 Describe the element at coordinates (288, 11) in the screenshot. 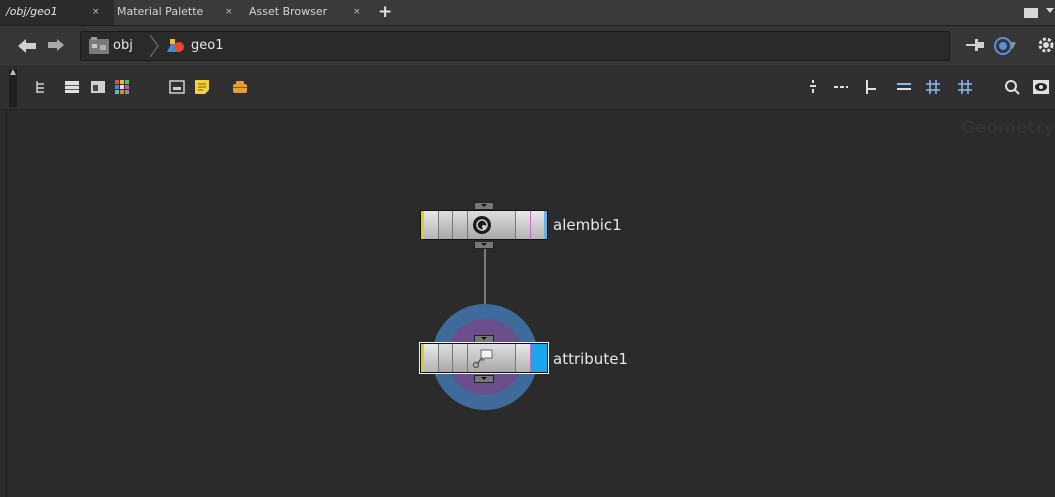

I see `tab-label: Asset Browser` at that location.